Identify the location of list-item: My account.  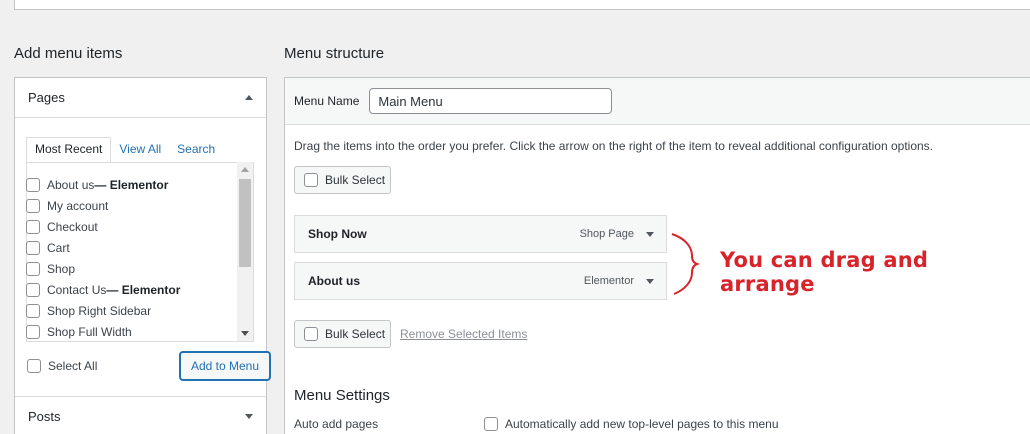
(103, 205).